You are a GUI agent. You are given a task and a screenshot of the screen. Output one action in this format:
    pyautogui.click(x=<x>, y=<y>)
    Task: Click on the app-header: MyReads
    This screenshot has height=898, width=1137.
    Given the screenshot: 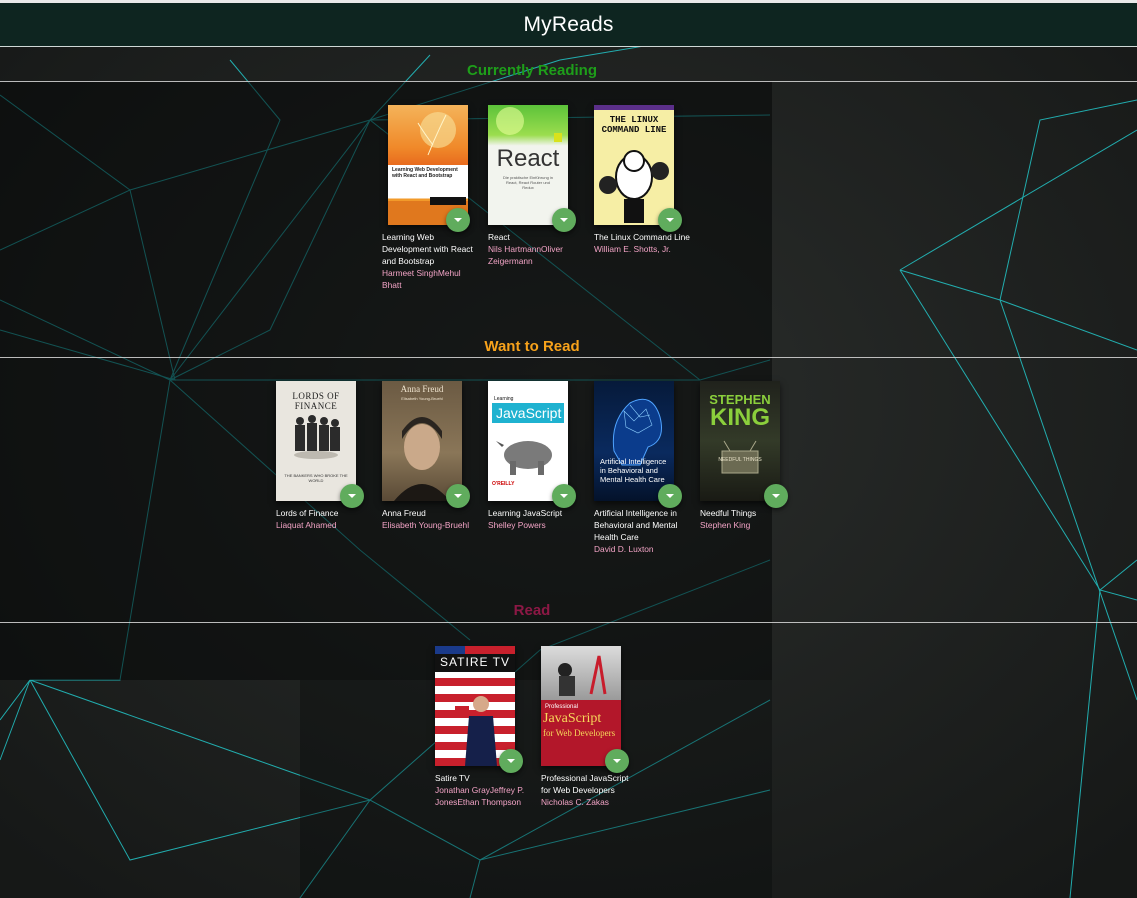 What is the action you would take?
    pyautogui.click(x=568, y=25)
    